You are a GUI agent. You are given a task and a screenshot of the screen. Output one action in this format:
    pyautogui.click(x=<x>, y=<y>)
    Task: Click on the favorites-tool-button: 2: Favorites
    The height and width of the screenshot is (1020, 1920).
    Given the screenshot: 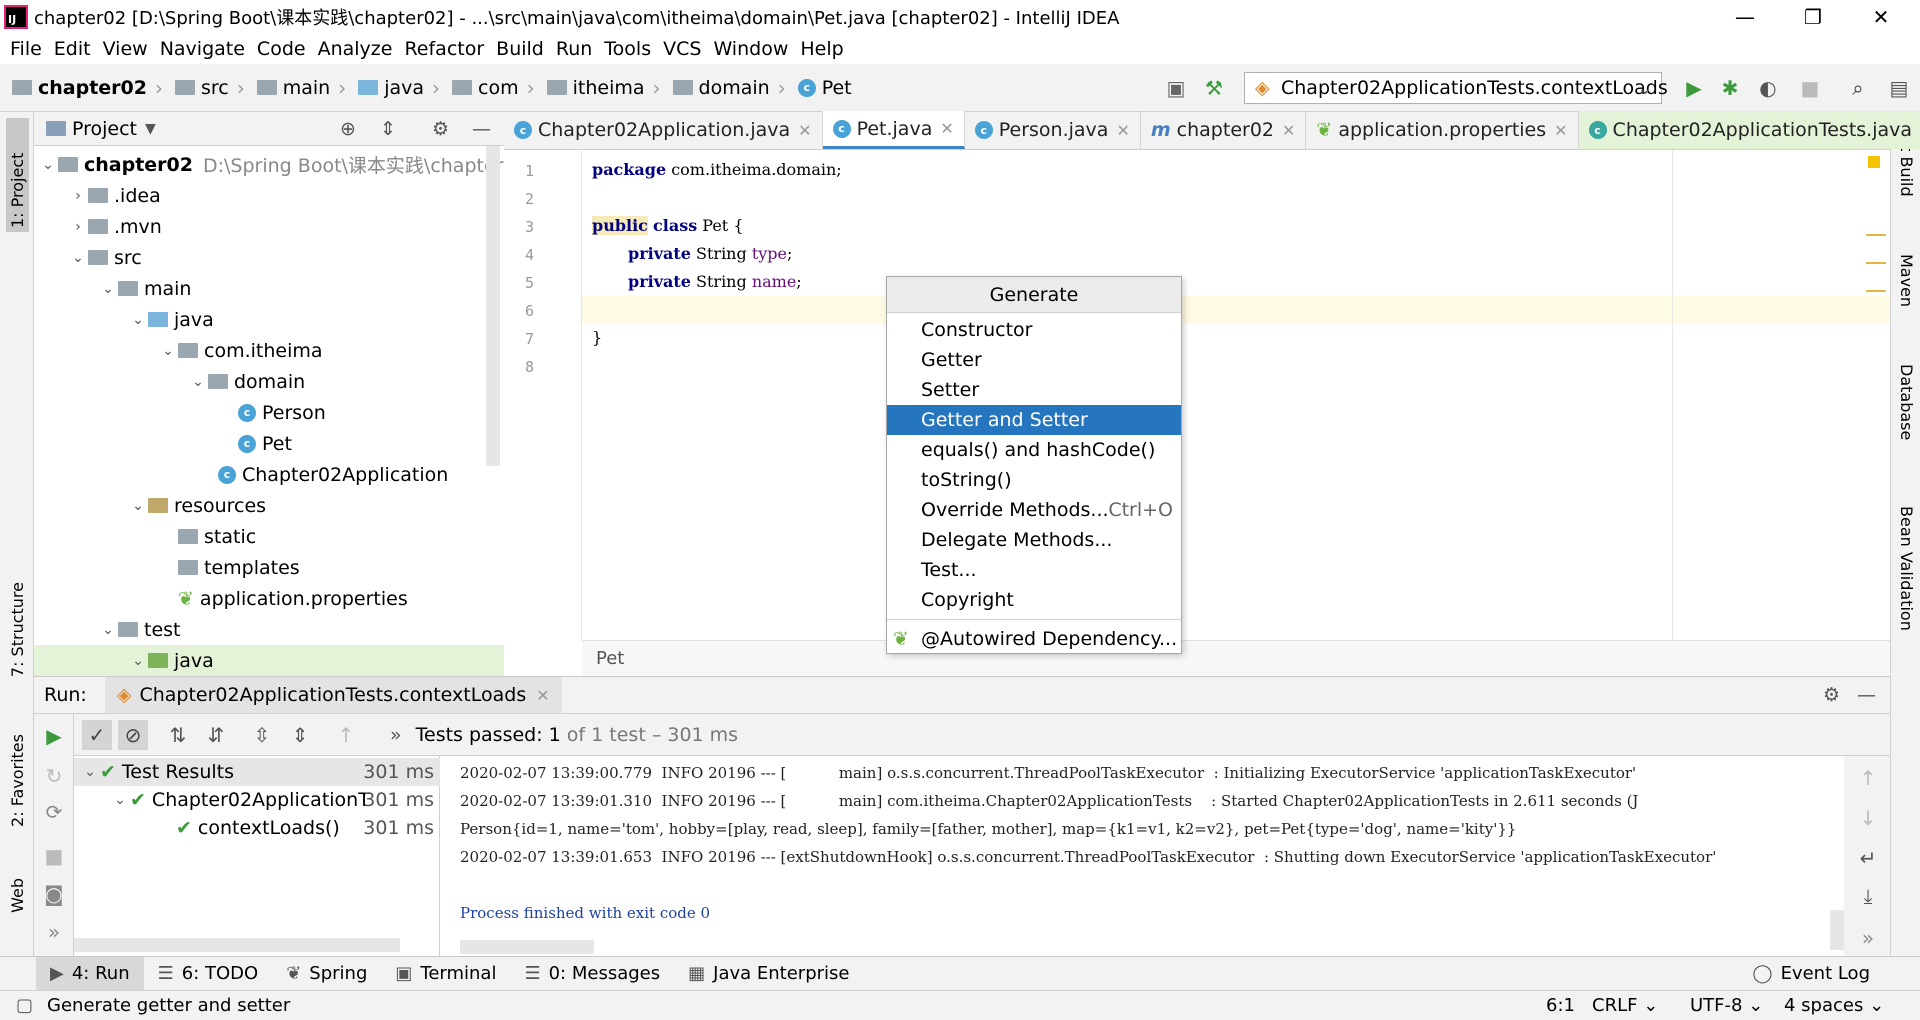 What is the action you would take?
    pyautogui.click(x=17, y=780)
    